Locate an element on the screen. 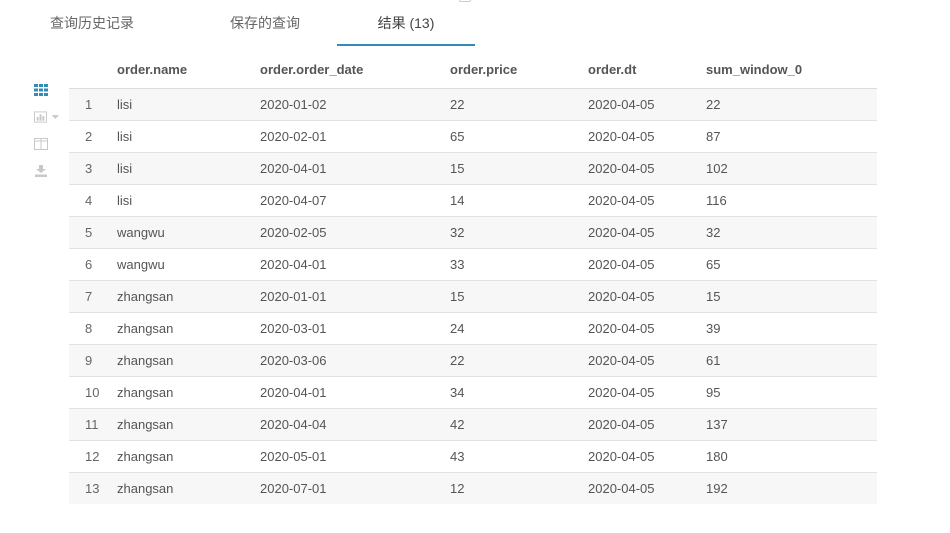 This screenshot has height=533, width=950. cell-order-price: 65 is located at coordinates (519, 136).